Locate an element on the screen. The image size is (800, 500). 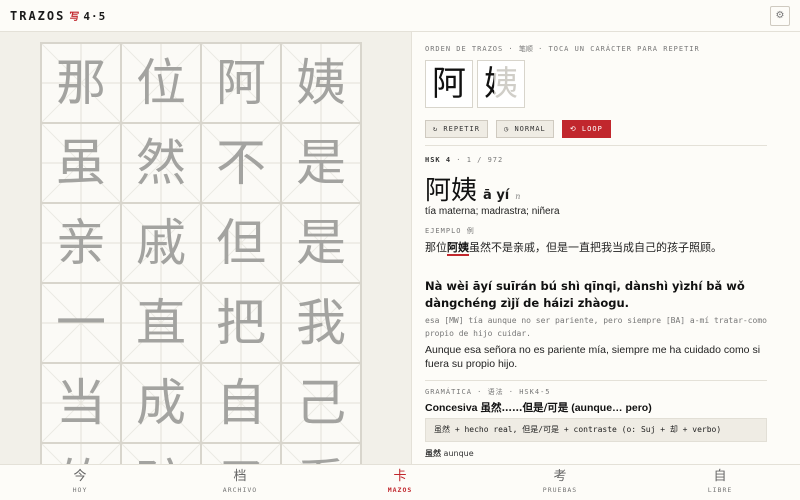
word-heading: 阿姨 ā yí n is located at coordinates (472, 188).